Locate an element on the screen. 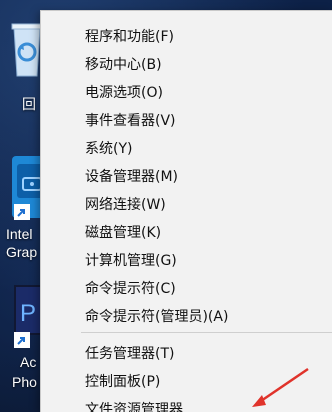  menu-item-command-prompt: 命令提示符(C) is located at coordinates (186, 288).